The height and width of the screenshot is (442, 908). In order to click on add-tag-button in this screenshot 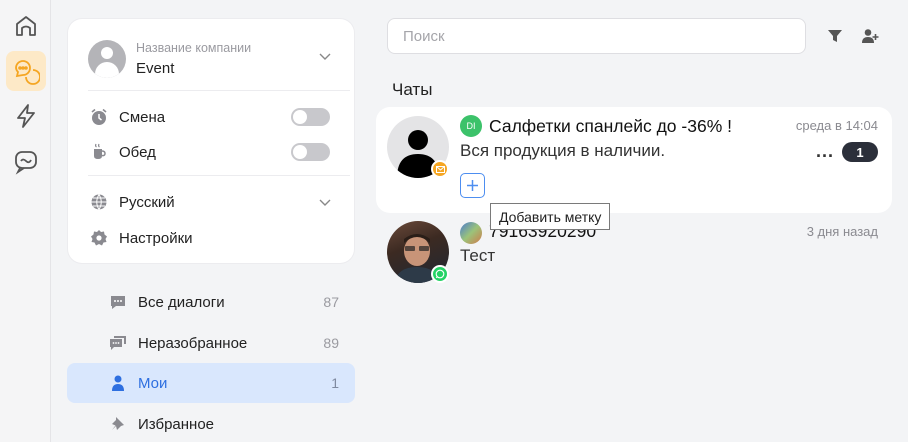, I will do `click(472, 185)`.